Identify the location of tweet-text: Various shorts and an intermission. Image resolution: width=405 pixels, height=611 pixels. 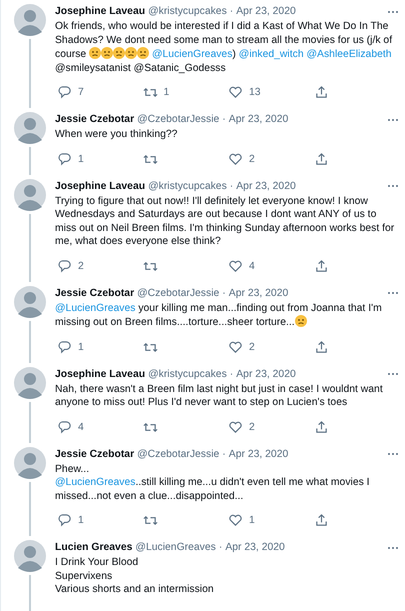
(135, 589).